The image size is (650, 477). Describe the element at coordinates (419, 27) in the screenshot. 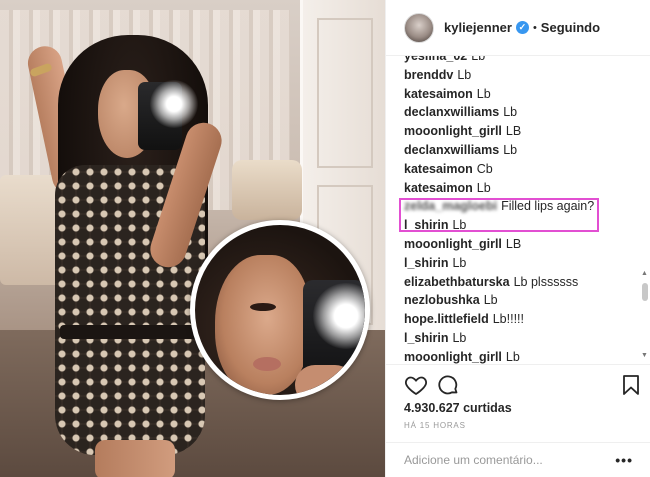

I see `avatar` at that location.